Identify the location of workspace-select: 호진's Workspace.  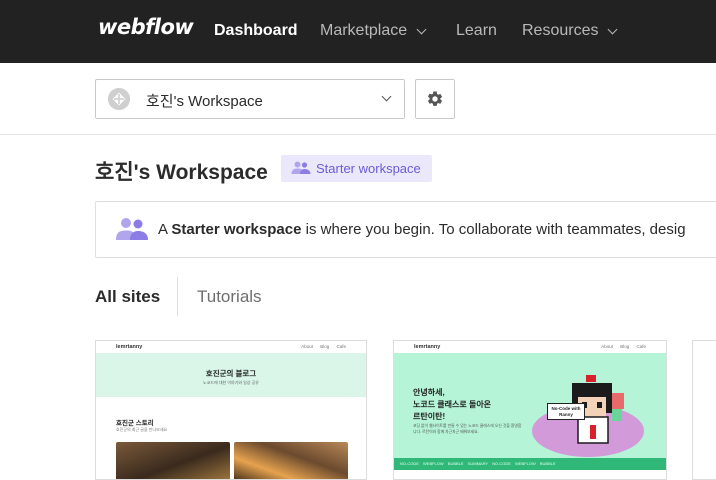
(250, 99).